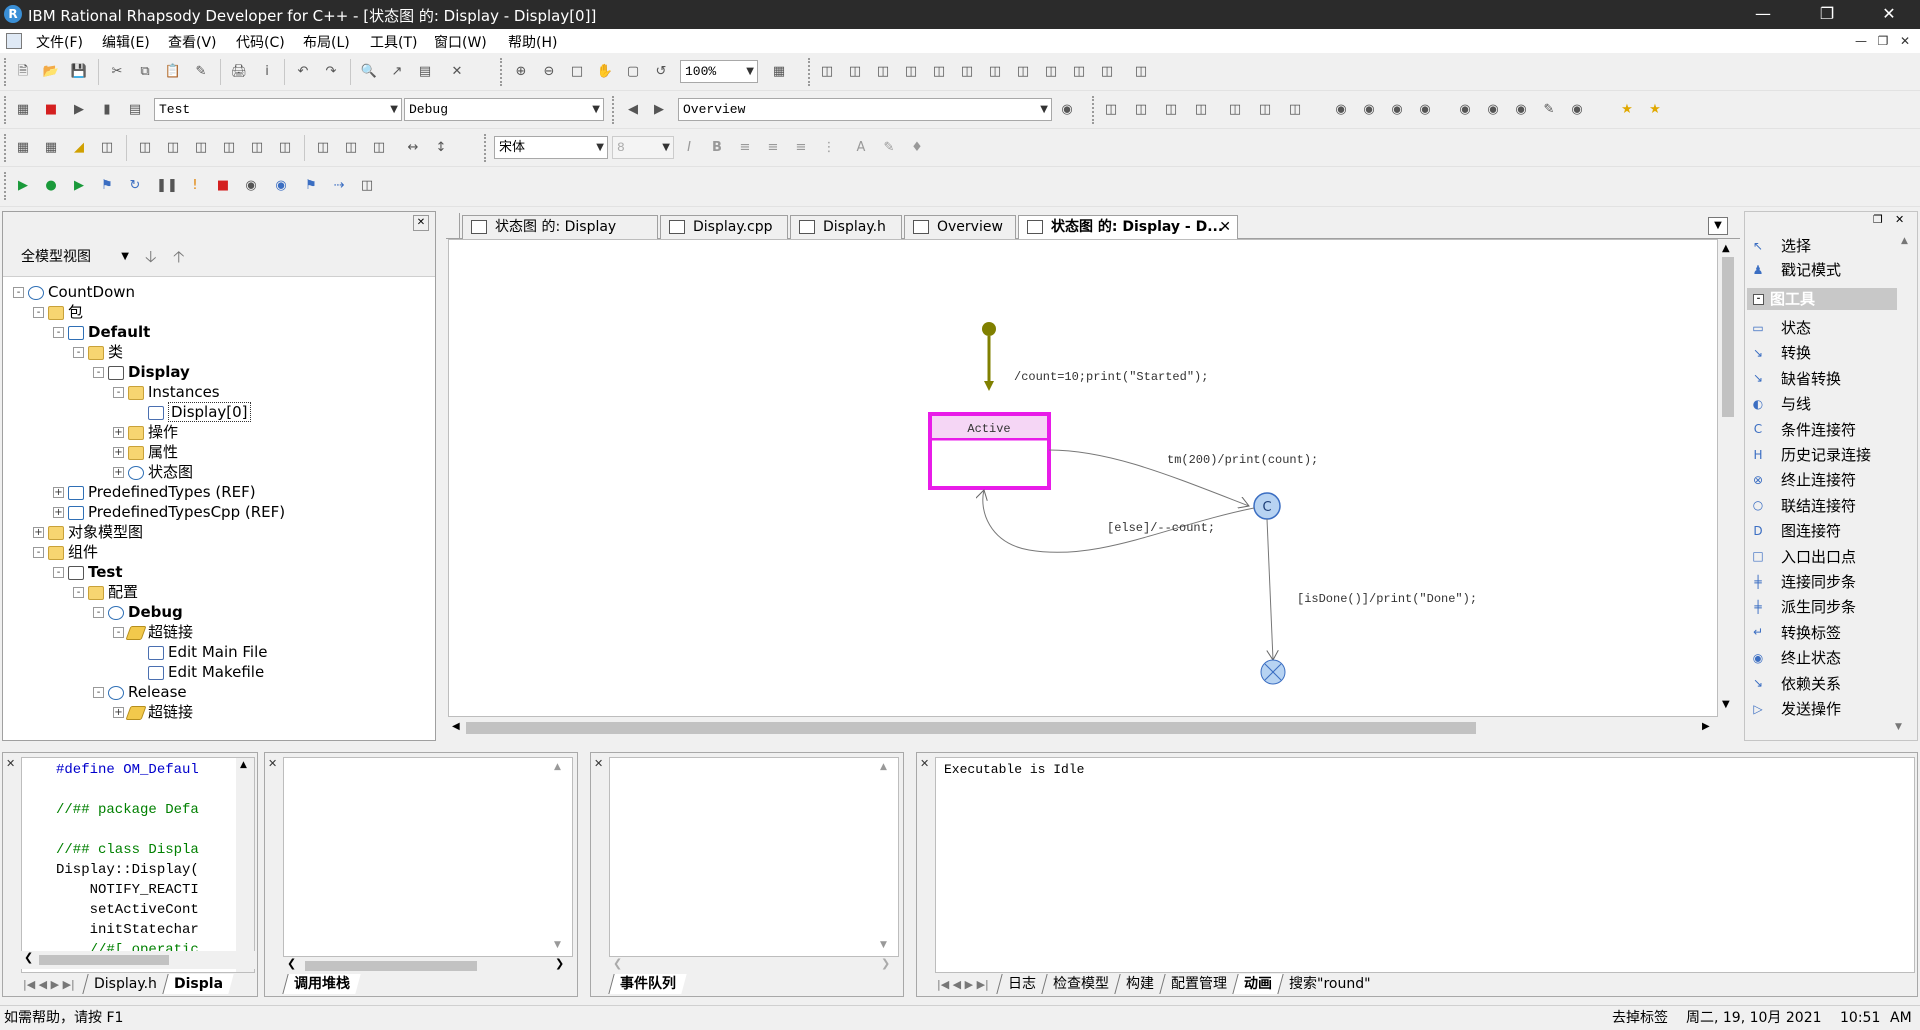 Image resolution: width=1920 pixels, height=1030 pixels. Describe the element at coordinates (195, 186) in the screenshot. I see `command-prompt-icon: !` at that location.